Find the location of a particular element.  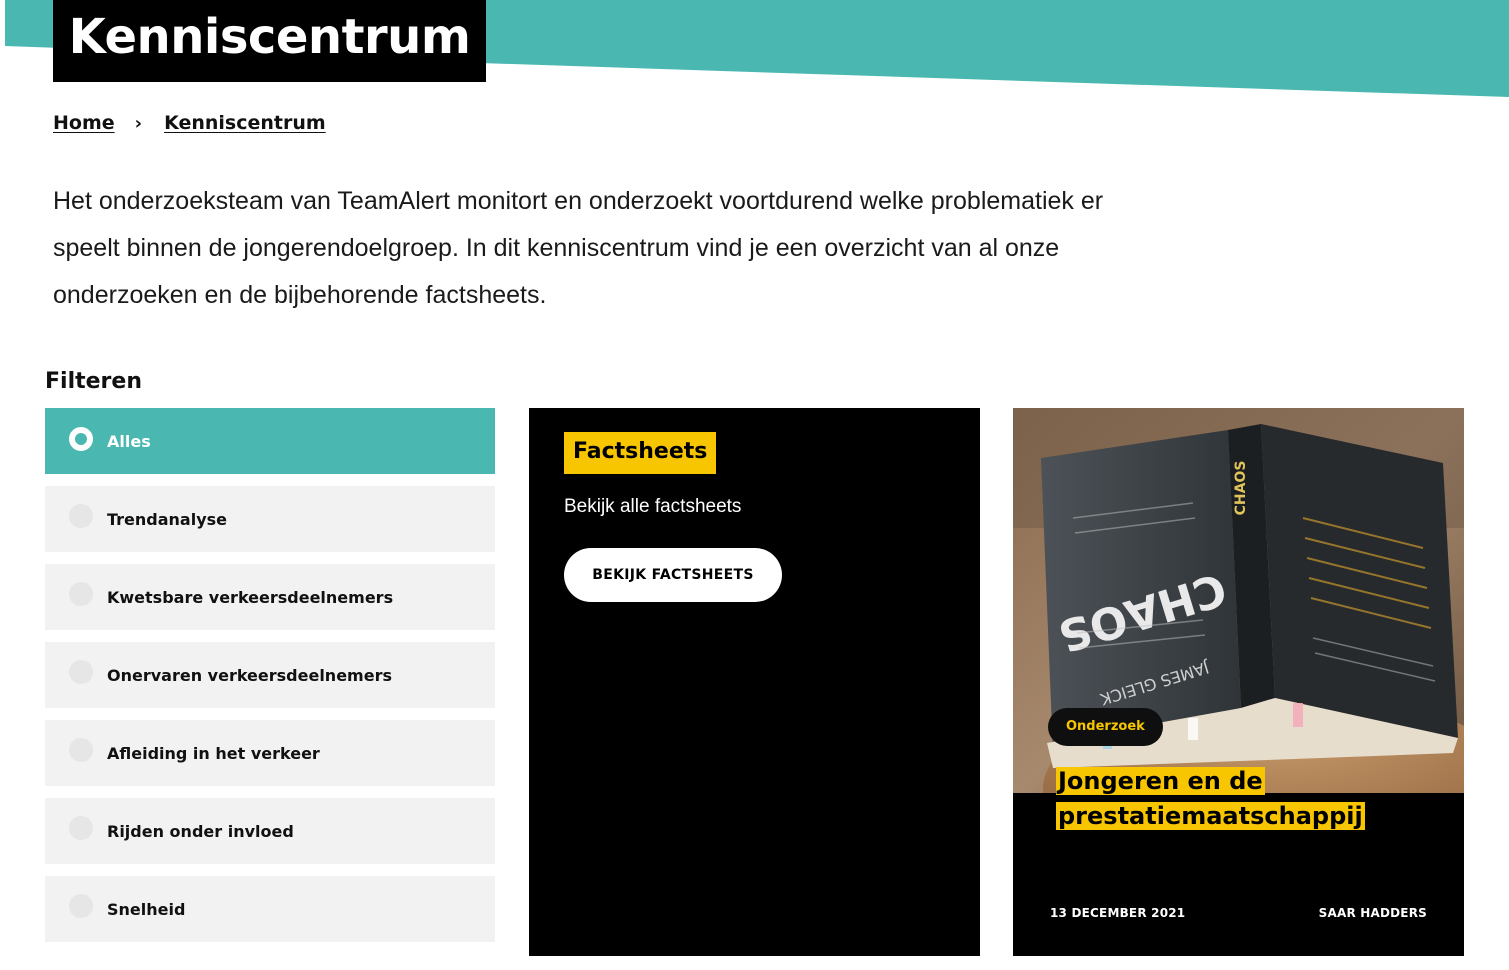

factsheets-tag: Factsheets is located at coordinates (640, 453).